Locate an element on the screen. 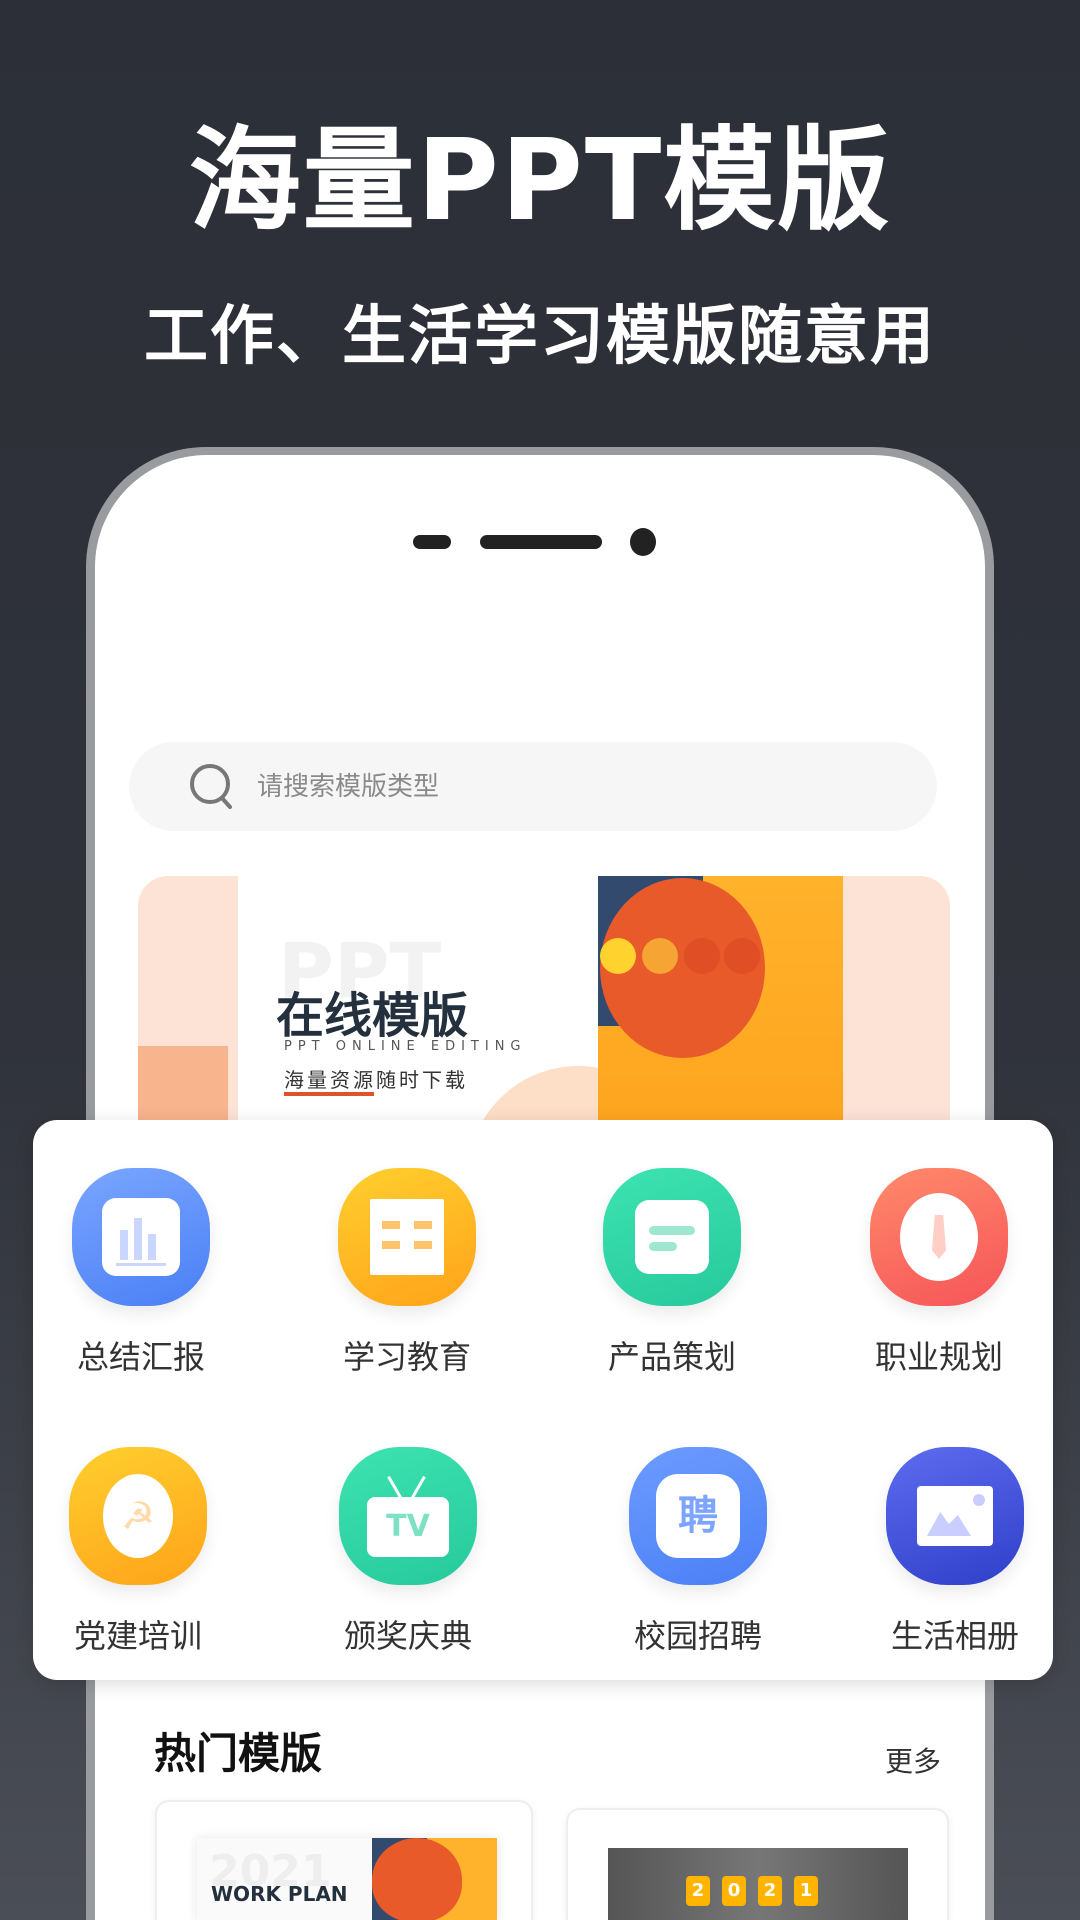  template-thumbnail: 2021 WORK PLAN is located at coordinates (347, 1879).